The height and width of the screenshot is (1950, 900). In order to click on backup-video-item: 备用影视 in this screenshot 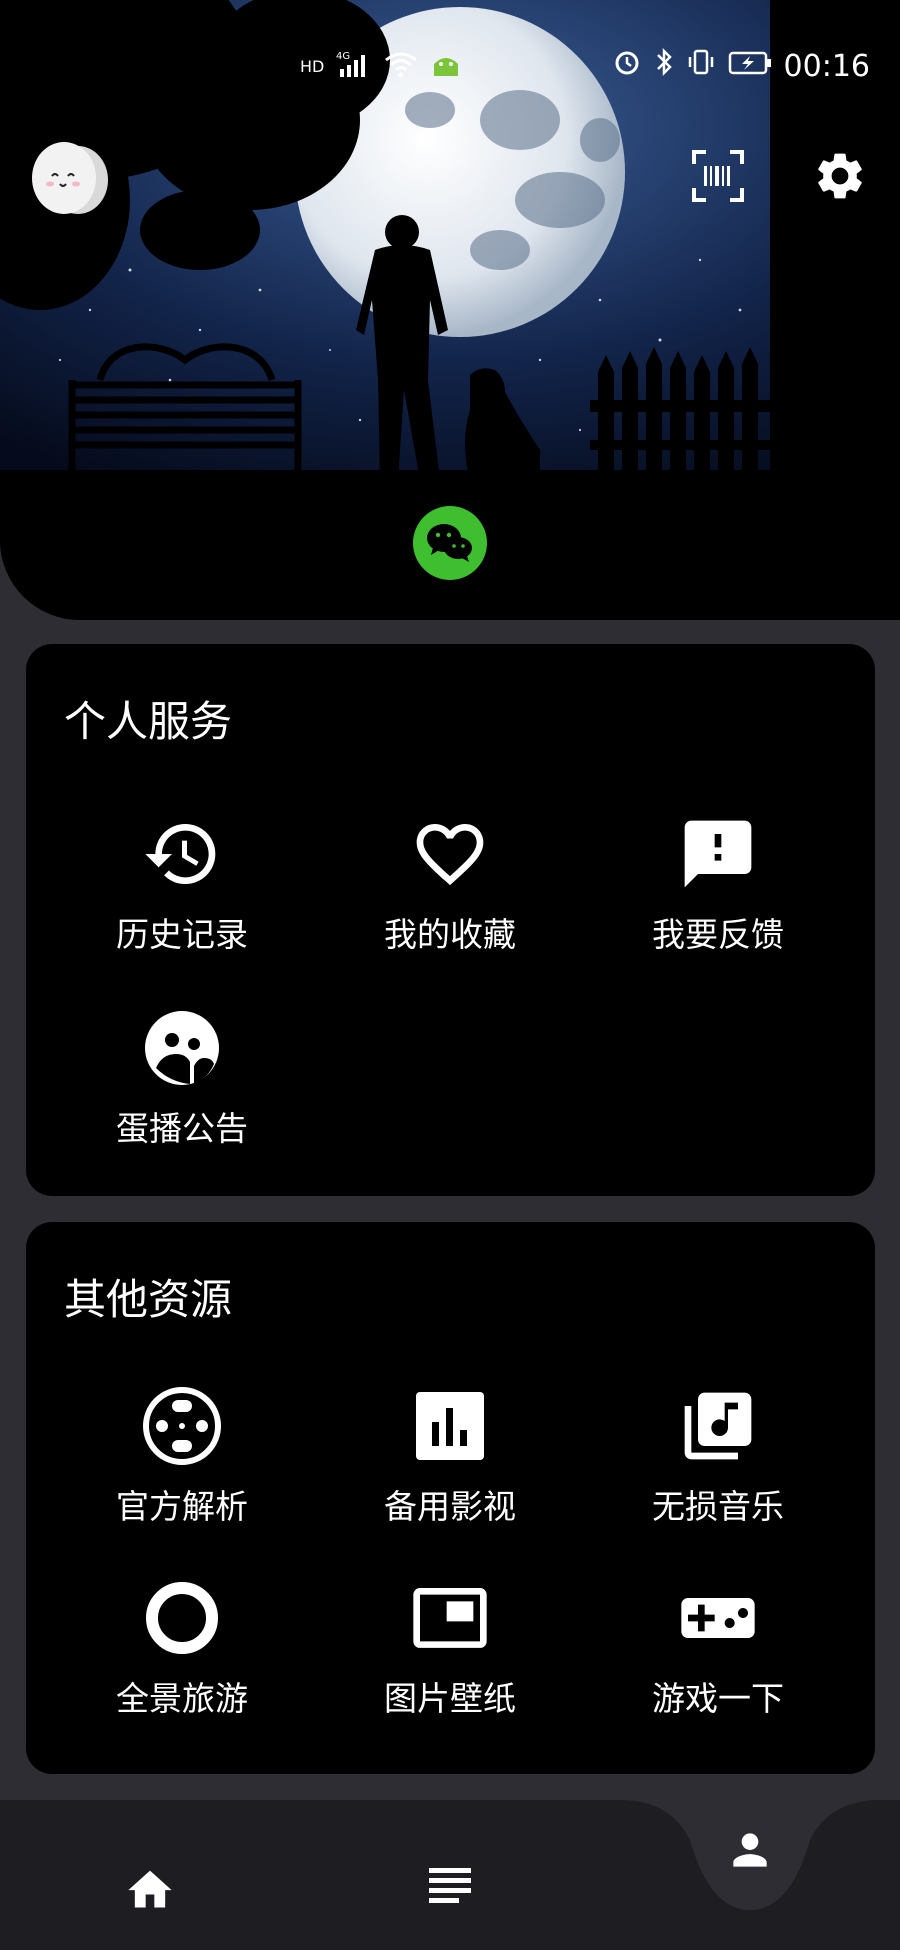, I will do `click(450, 1457)`.